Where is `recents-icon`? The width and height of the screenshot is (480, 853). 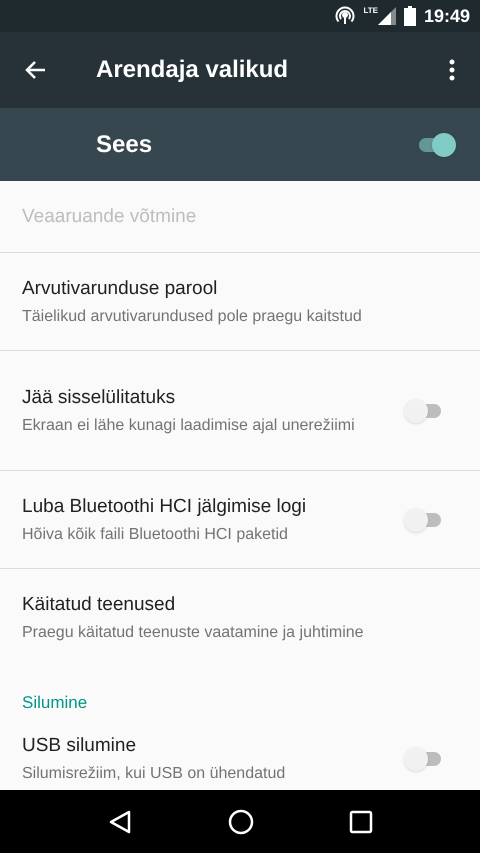 recents-icon is located at coordinates (360, 822).